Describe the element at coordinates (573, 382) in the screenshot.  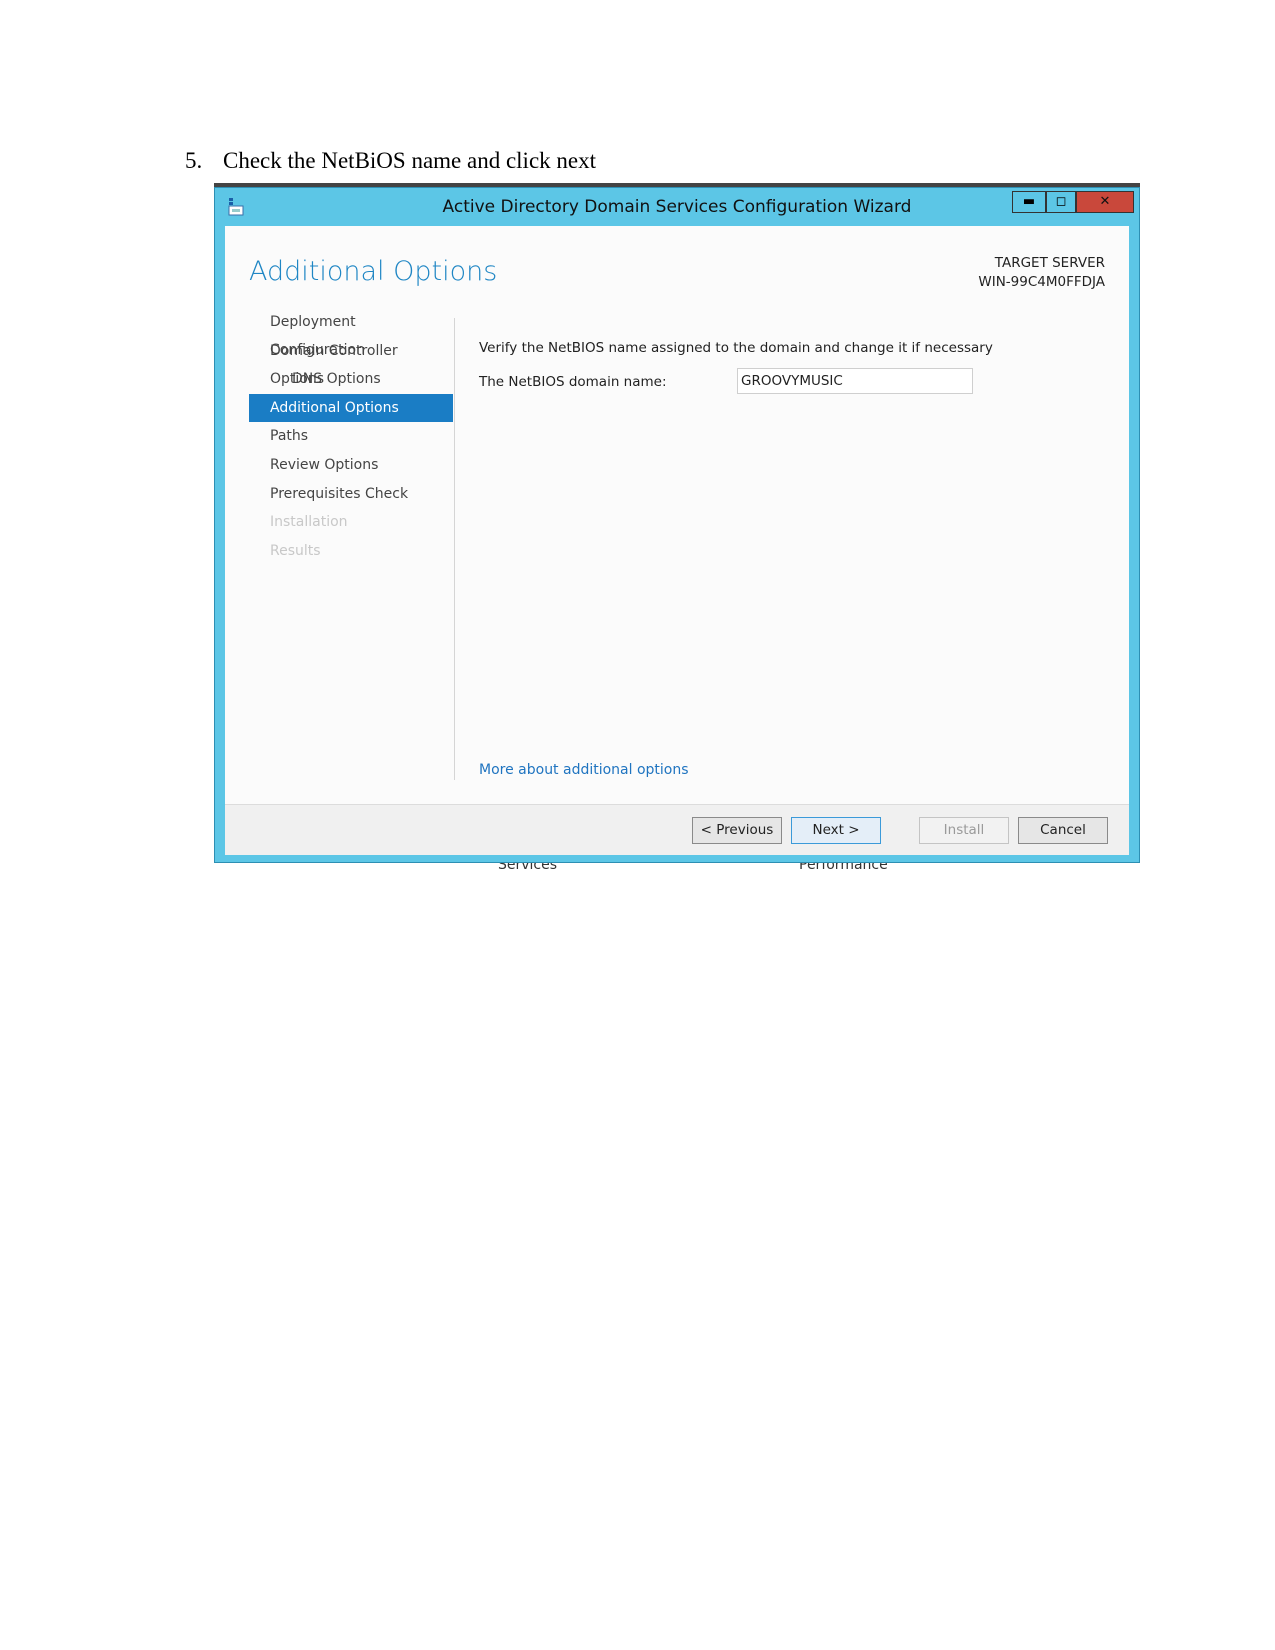
I see `netbios-label: The NetBIOS domain name:` at that location.